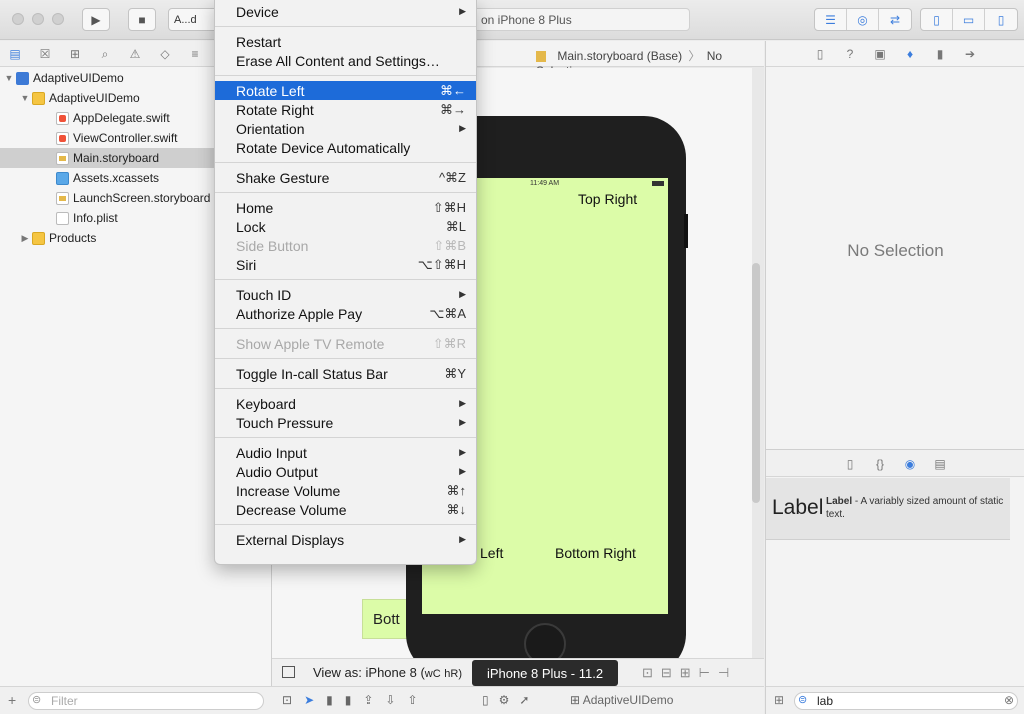 The height and width of the screenshot is (714, 1024). Describe the element at coordinates (1001, 19) in the screenshot. I see `inspector-toggle-icon: ▯` at that location.